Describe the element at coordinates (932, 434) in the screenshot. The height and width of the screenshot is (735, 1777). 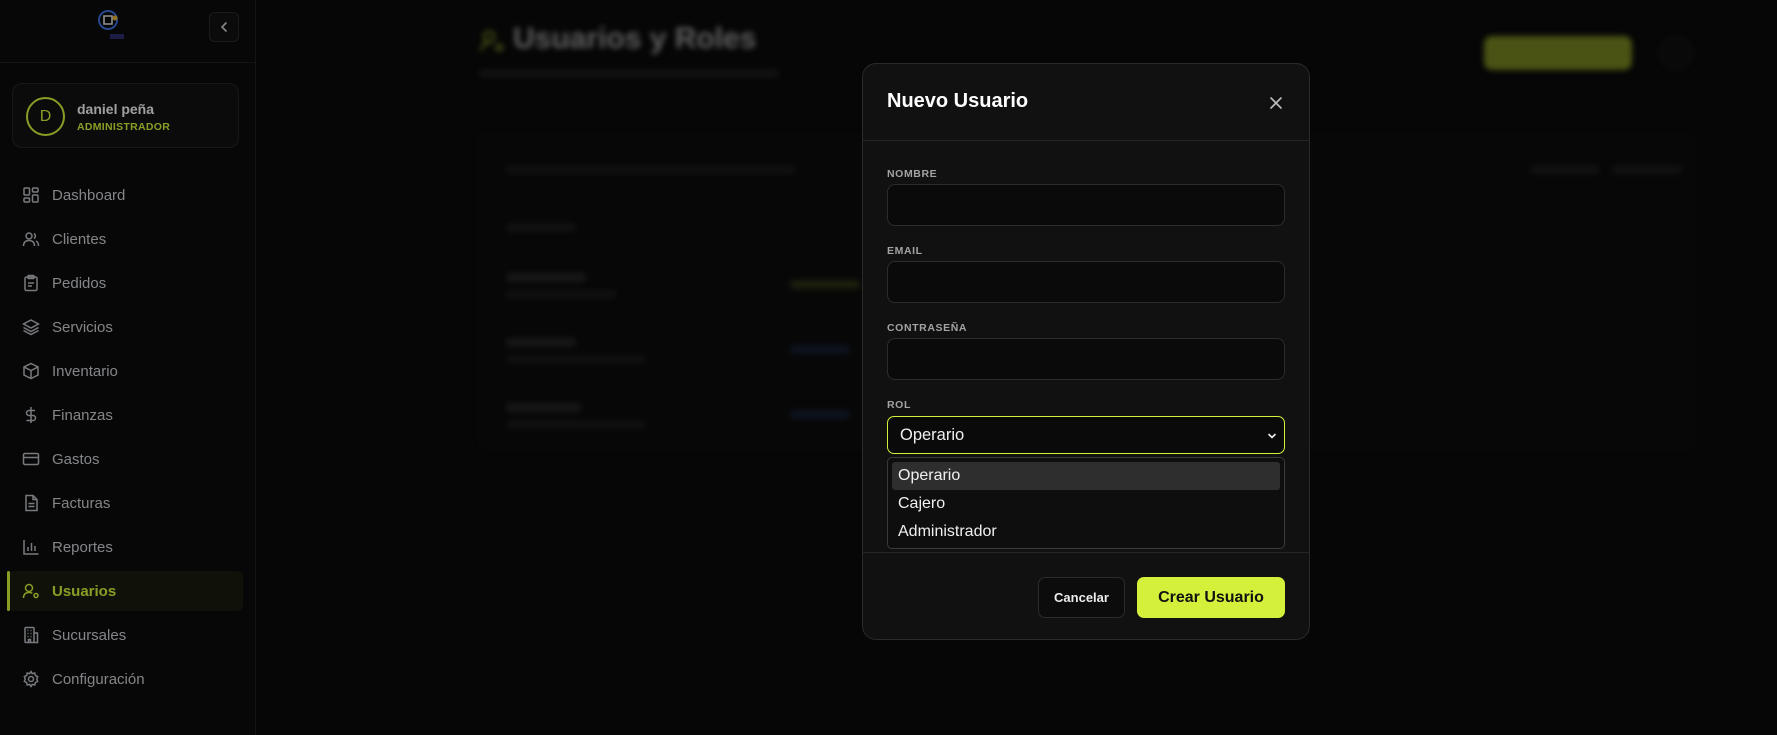
I see `role-select-value: Operario` at that location.